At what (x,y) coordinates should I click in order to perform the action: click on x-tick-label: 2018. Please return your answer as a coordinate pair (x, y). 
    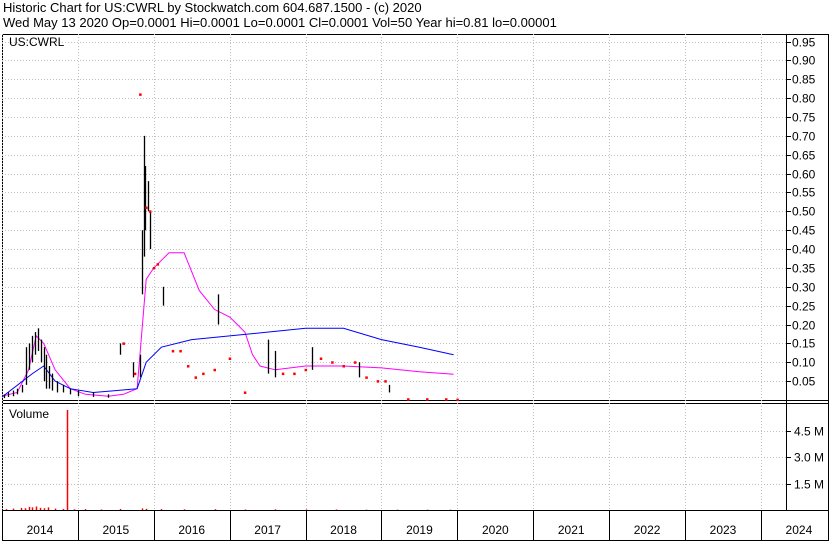
    Looking at the image, I should click on (343, 530).